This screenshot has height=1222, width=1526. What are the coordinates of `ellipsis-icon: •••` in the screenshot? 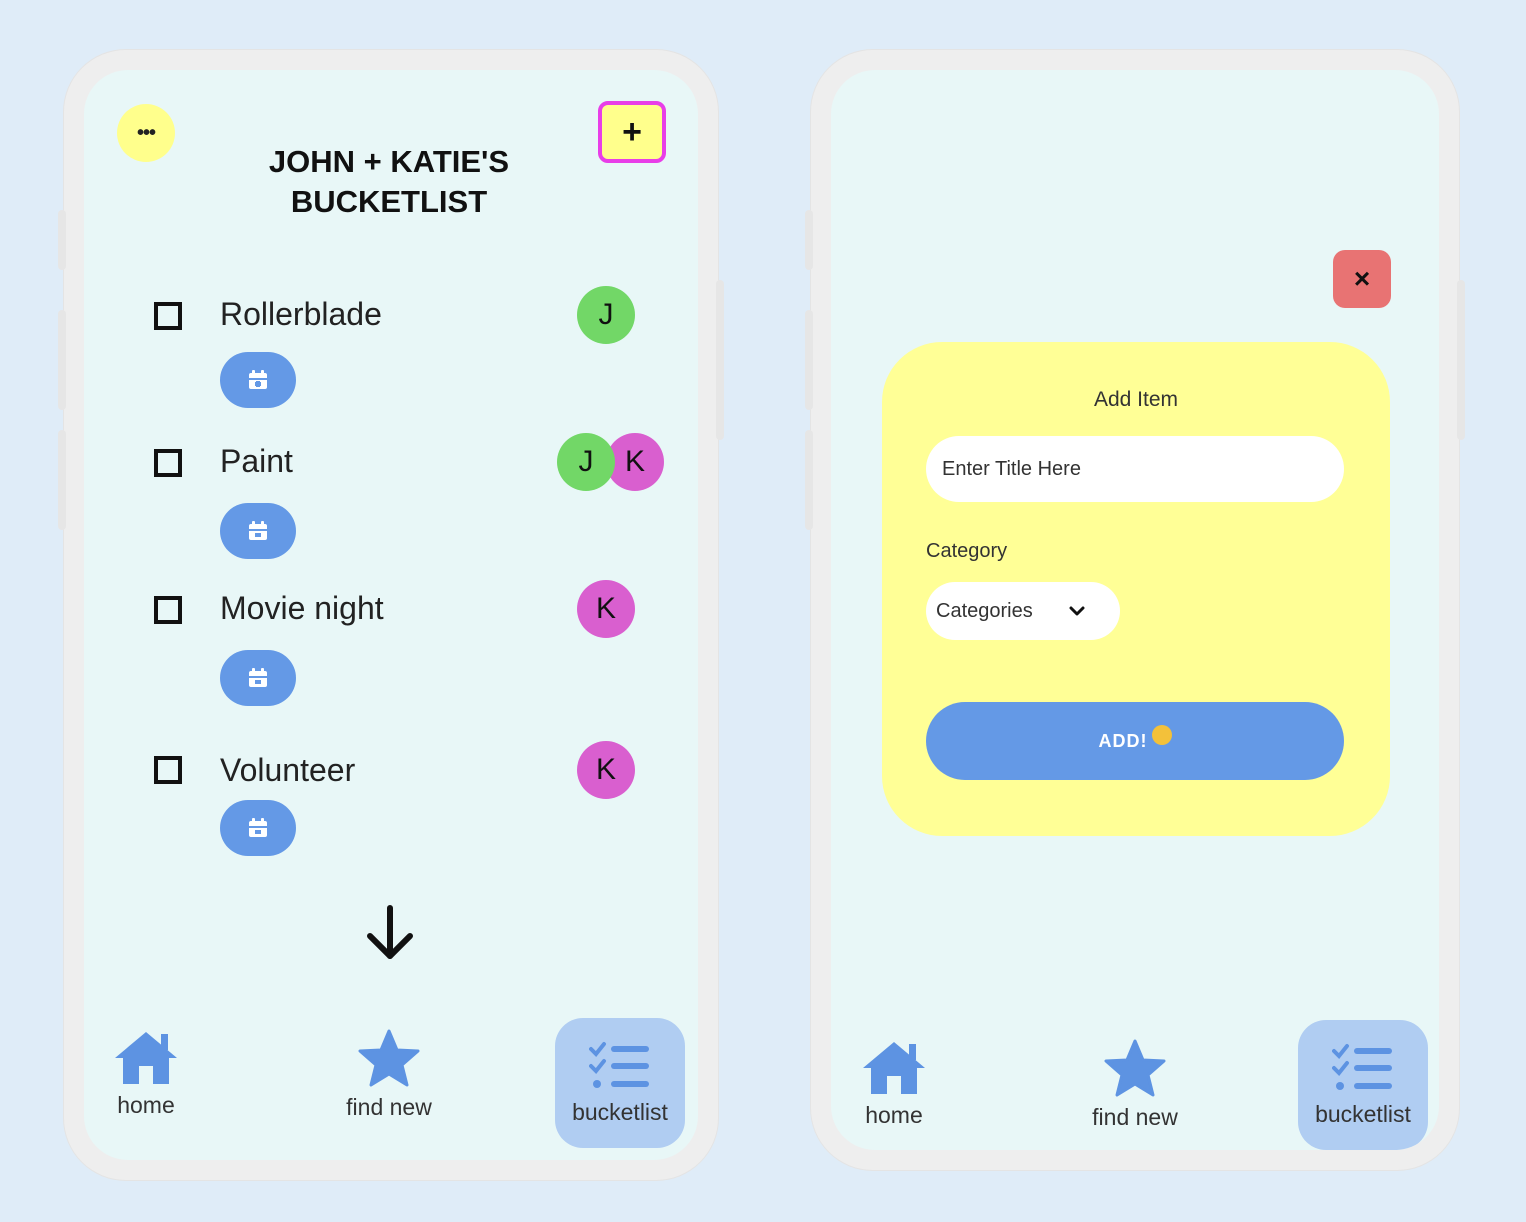 It's located at (146, 132).